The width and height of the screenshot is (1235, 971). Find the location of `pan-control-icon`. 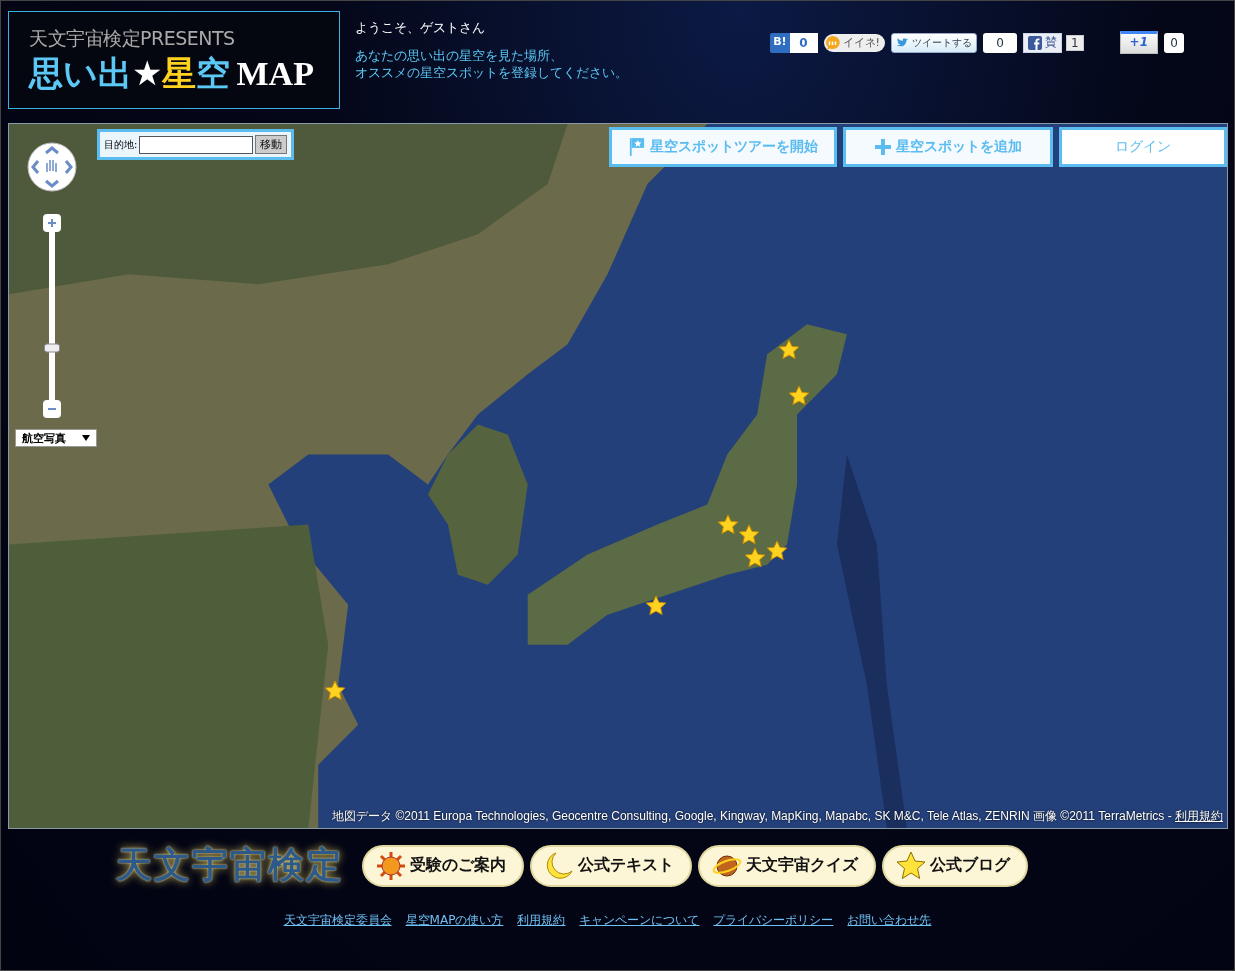

pan-control-icon is located at coordinates (52, 167).